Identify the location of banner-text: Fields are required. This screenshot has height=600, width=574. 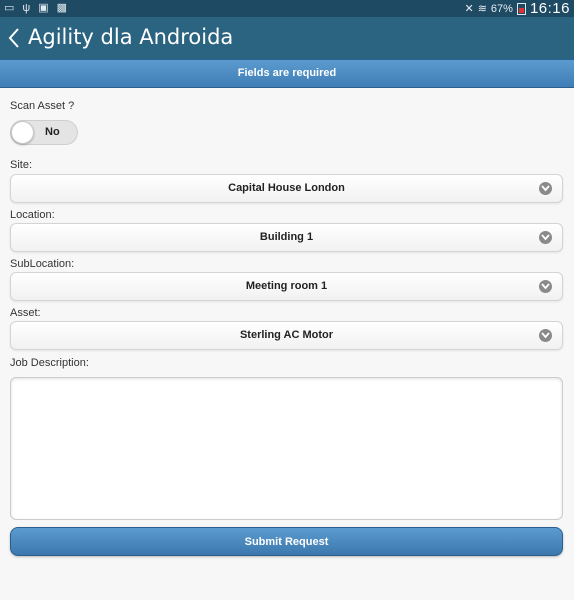
(287, 73).